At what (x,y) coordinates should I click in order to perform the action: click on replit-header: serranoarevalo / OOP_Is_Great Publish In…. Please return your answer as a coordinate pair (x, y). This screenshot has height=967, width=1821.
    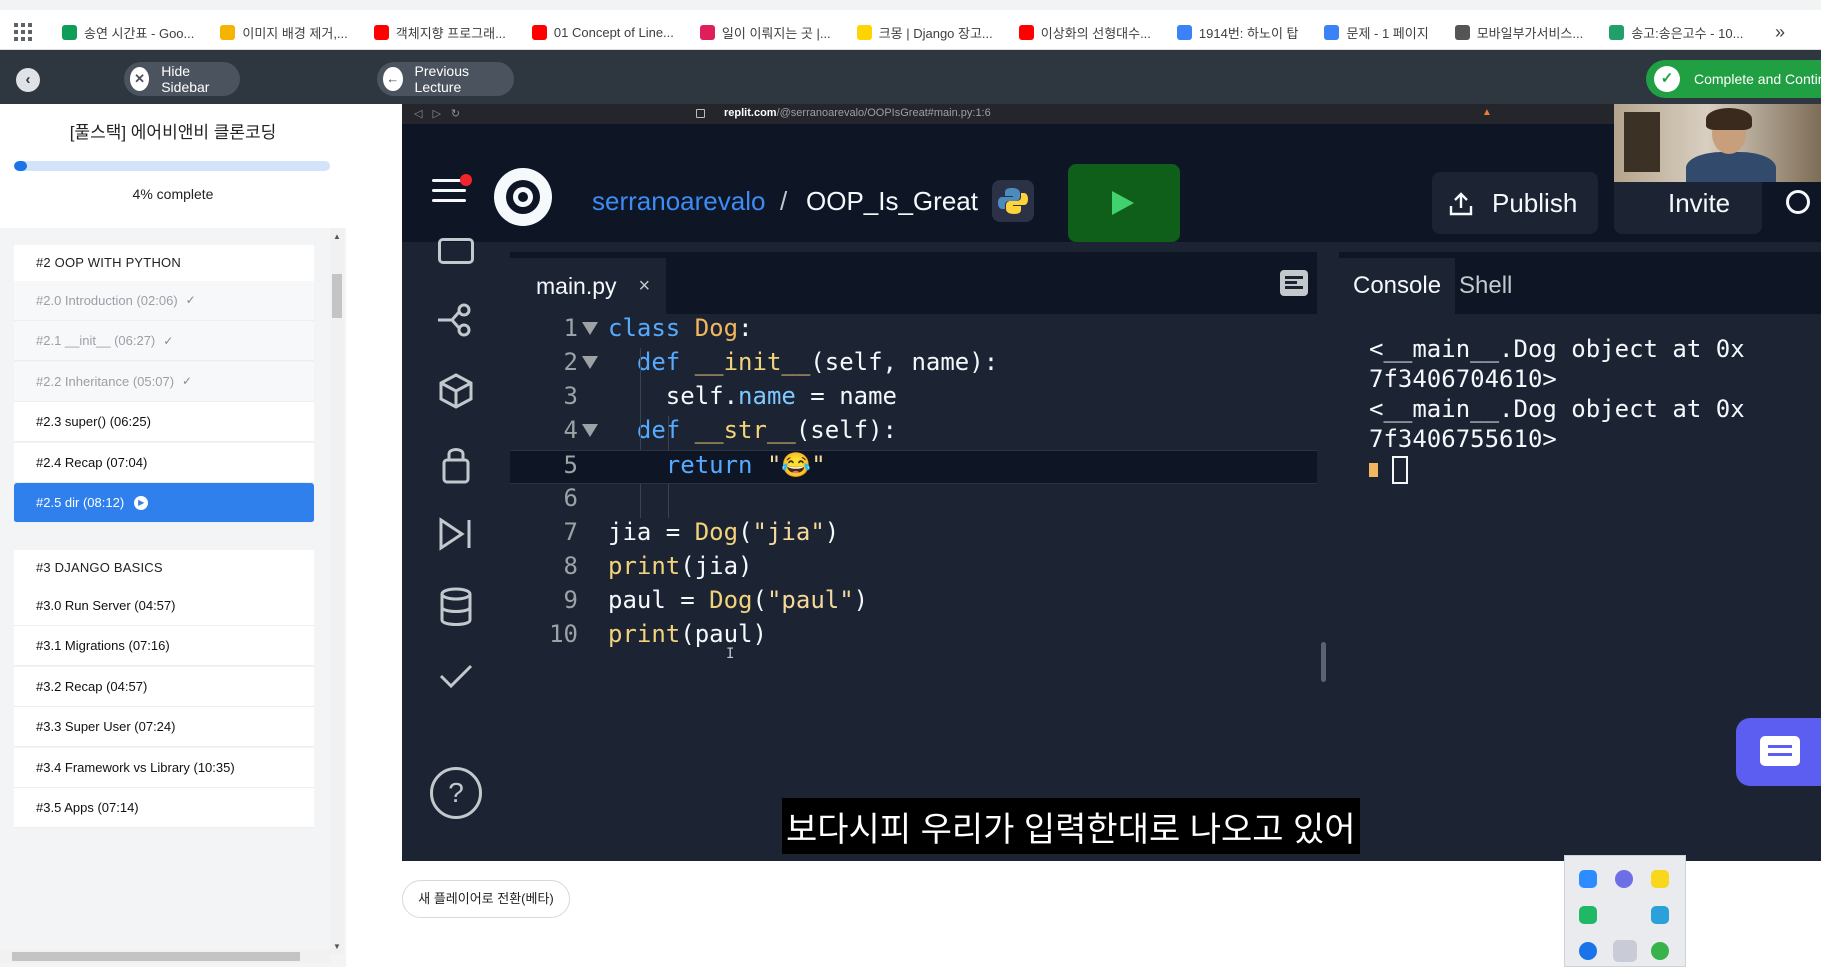
    Looking at the image, I should click on (1111, 183).